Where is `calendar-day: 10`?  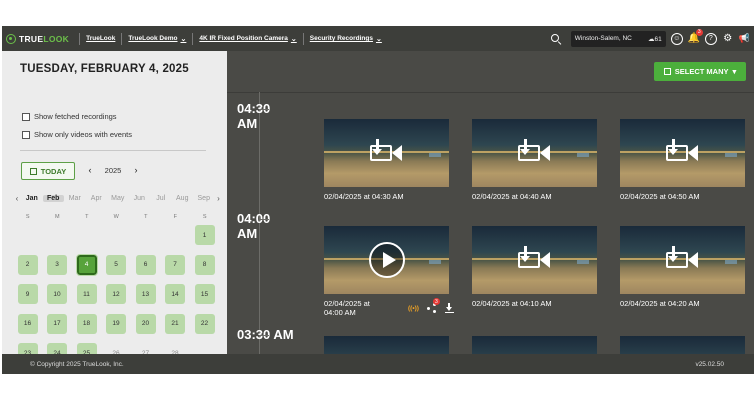 calendar-day: 10 is located at coordinates (57, 294).